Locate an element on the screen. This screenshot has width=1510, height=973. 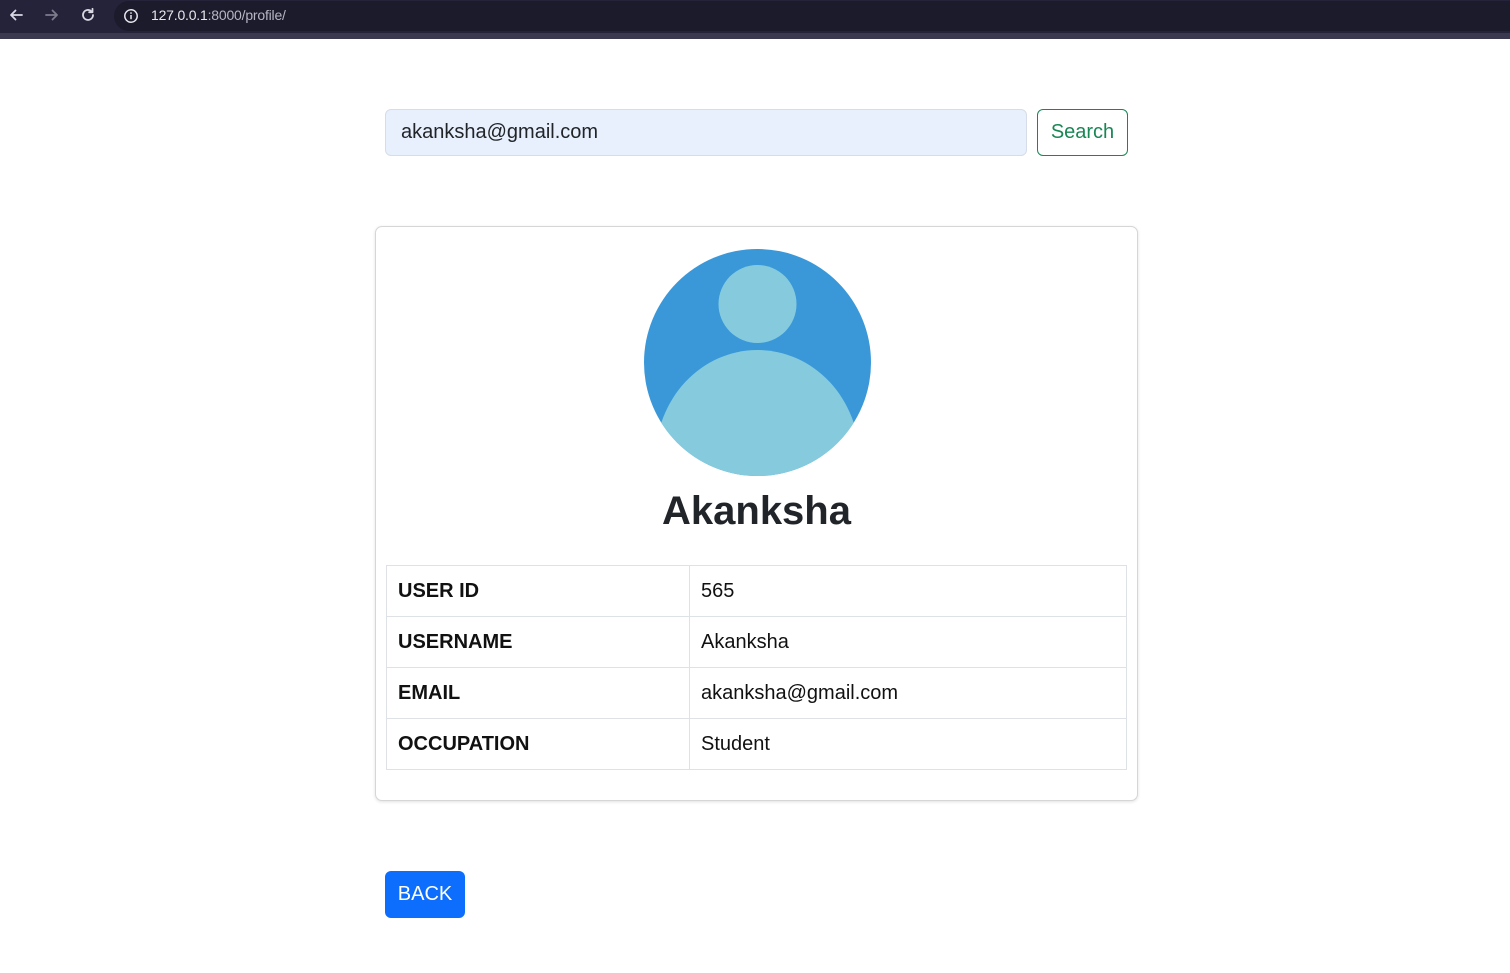
toolbar-divider is located at coordinates (755, 36).